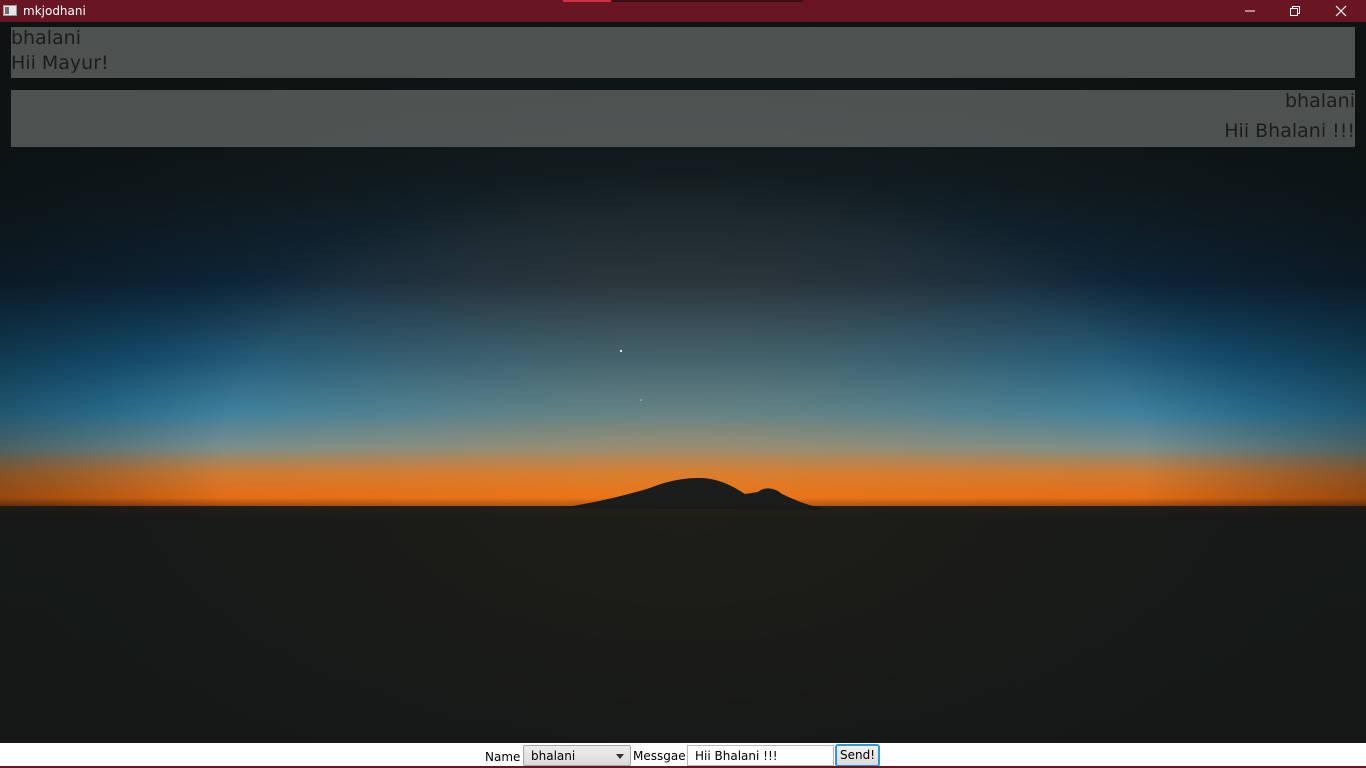 The image size is (1366, 768). Describe the element at coordinates (760, 755) in the screenshot. I see `message-input` at that location.